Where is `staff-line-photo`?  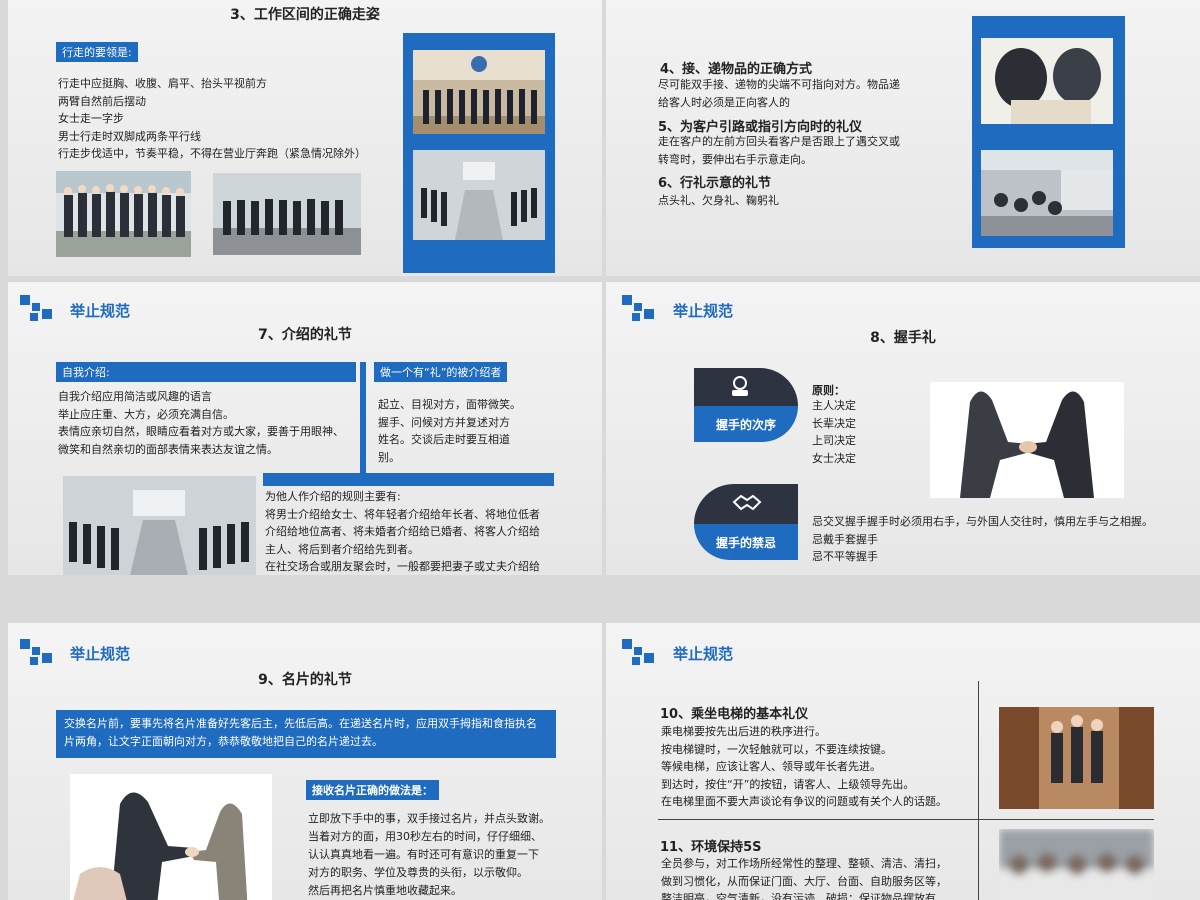 staff-line-photo is located at coordinates (123, 214).